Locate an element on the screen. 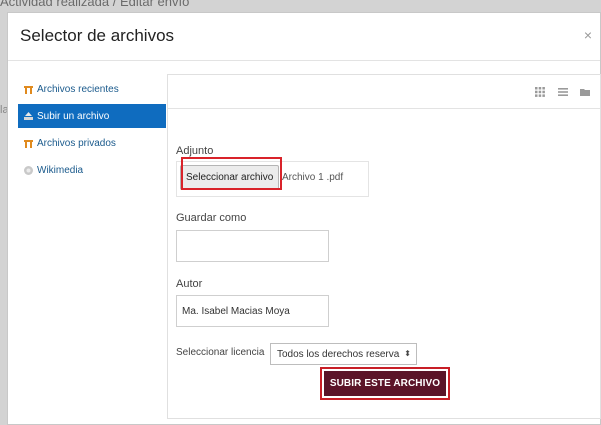  chosen-file-name: Archivo 1 .pdf is located at coordinates (313, 177).